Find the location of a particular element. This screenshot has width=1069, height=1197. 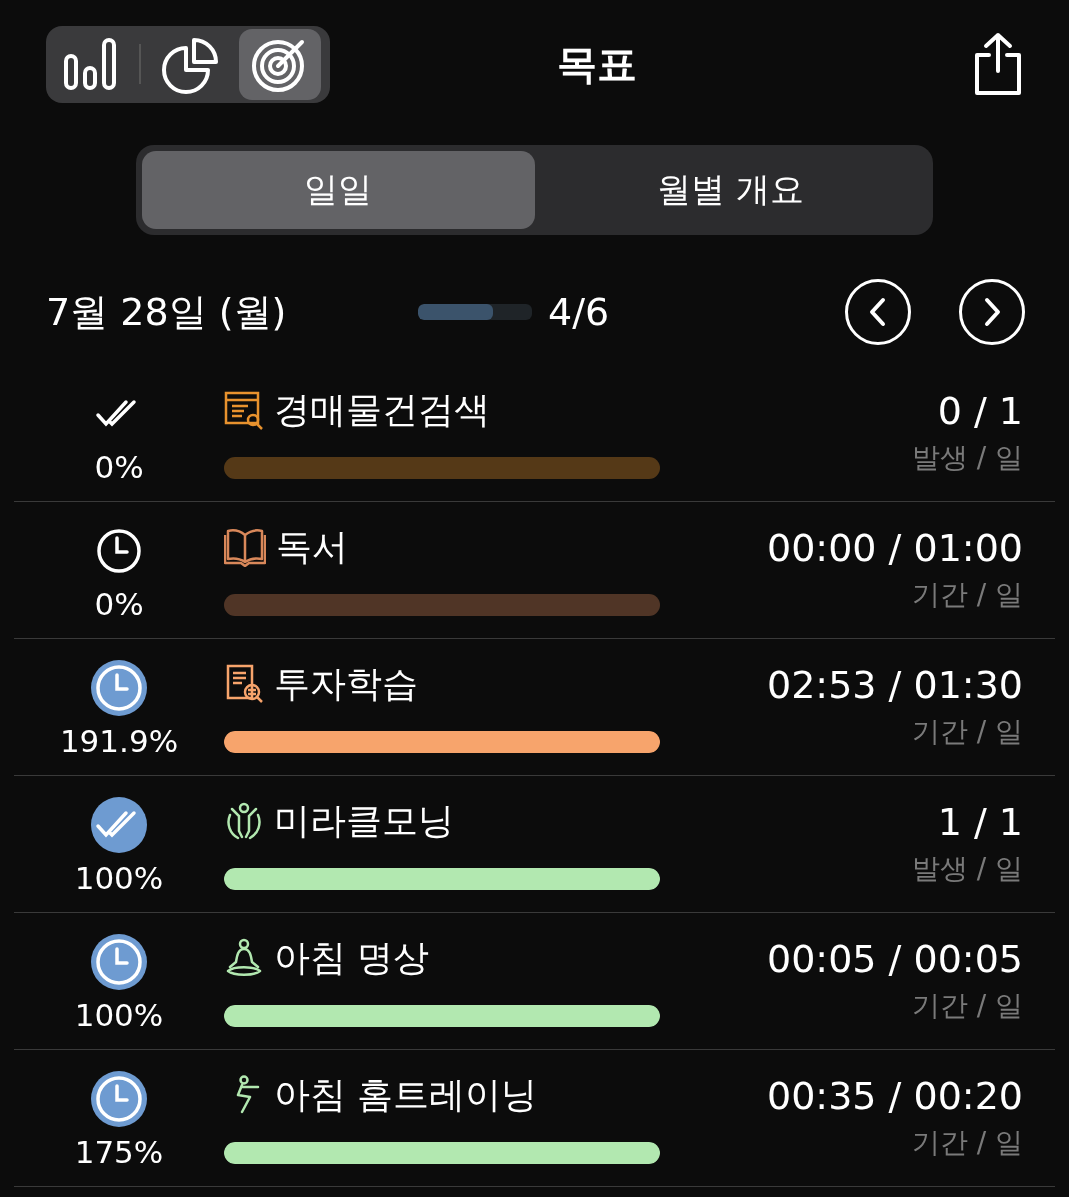

next-day-button is located at coordinates (992, 312).